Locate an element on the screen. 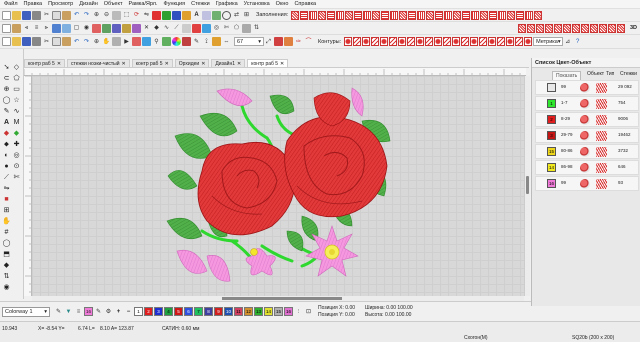 The image size is (640, 342). document-tab: контр раб 5 ✕ is located at coordinates (152, 63).